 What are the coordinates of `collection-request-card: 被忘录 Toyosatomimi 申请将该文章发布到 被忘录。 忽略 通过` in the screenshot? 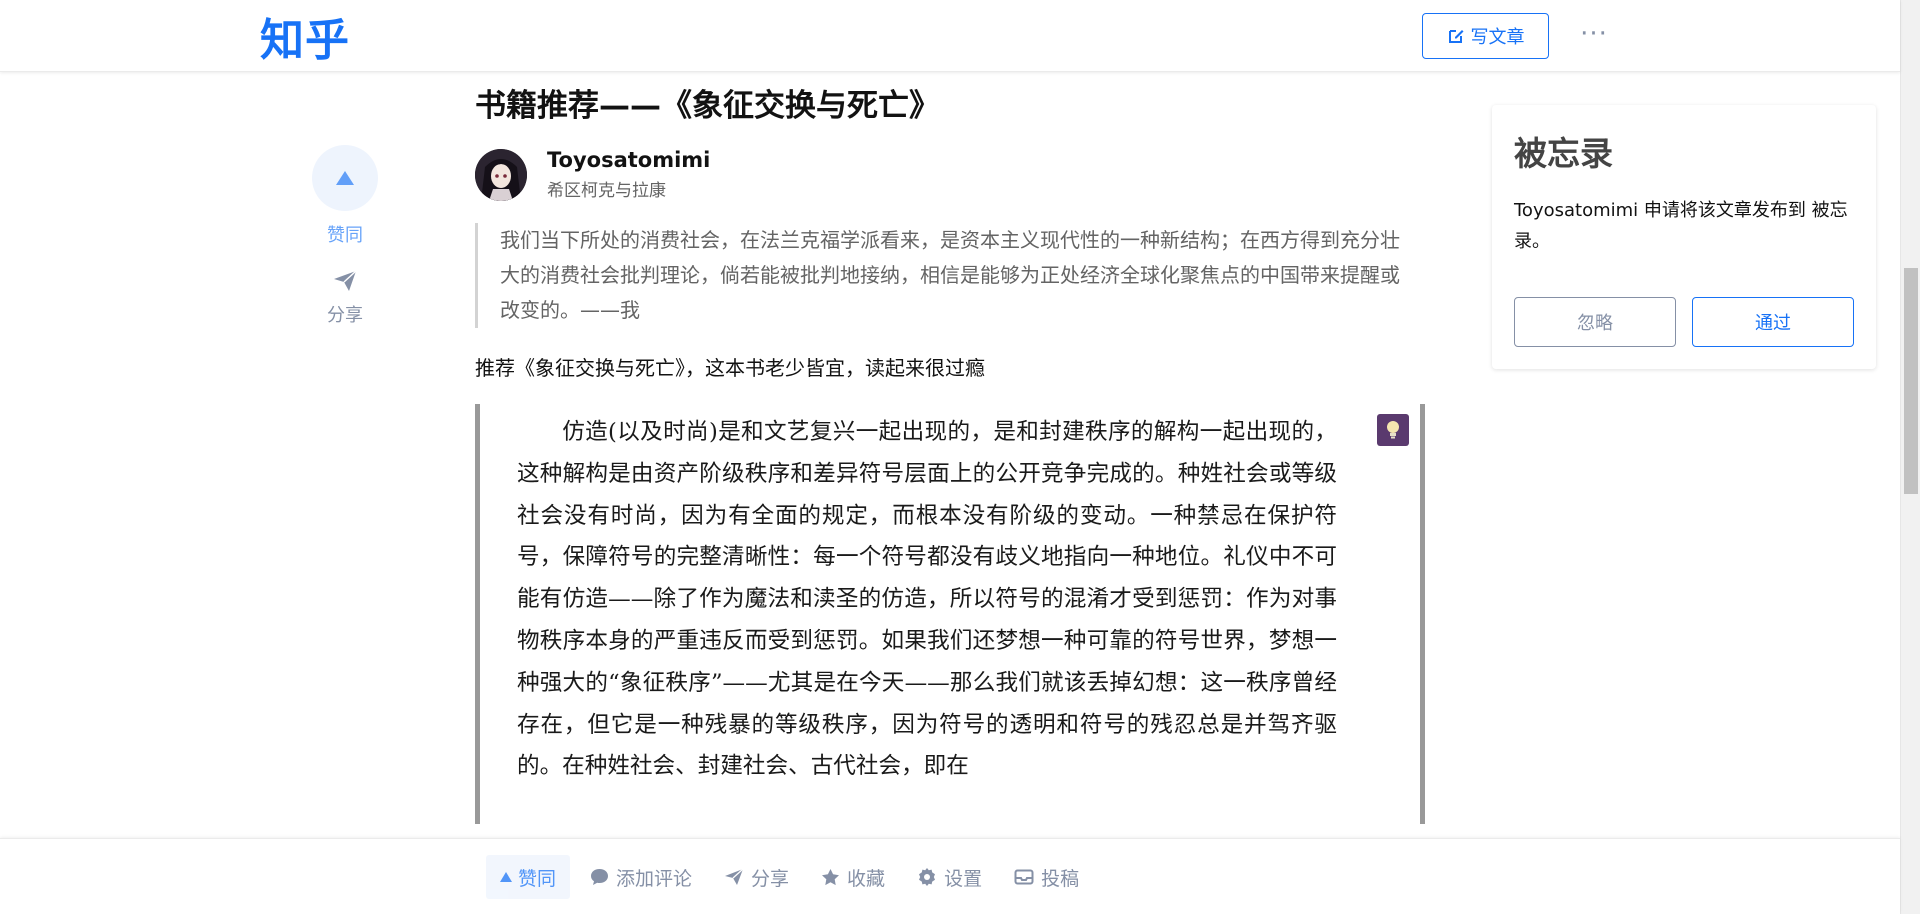 It's located at (1684, 237).